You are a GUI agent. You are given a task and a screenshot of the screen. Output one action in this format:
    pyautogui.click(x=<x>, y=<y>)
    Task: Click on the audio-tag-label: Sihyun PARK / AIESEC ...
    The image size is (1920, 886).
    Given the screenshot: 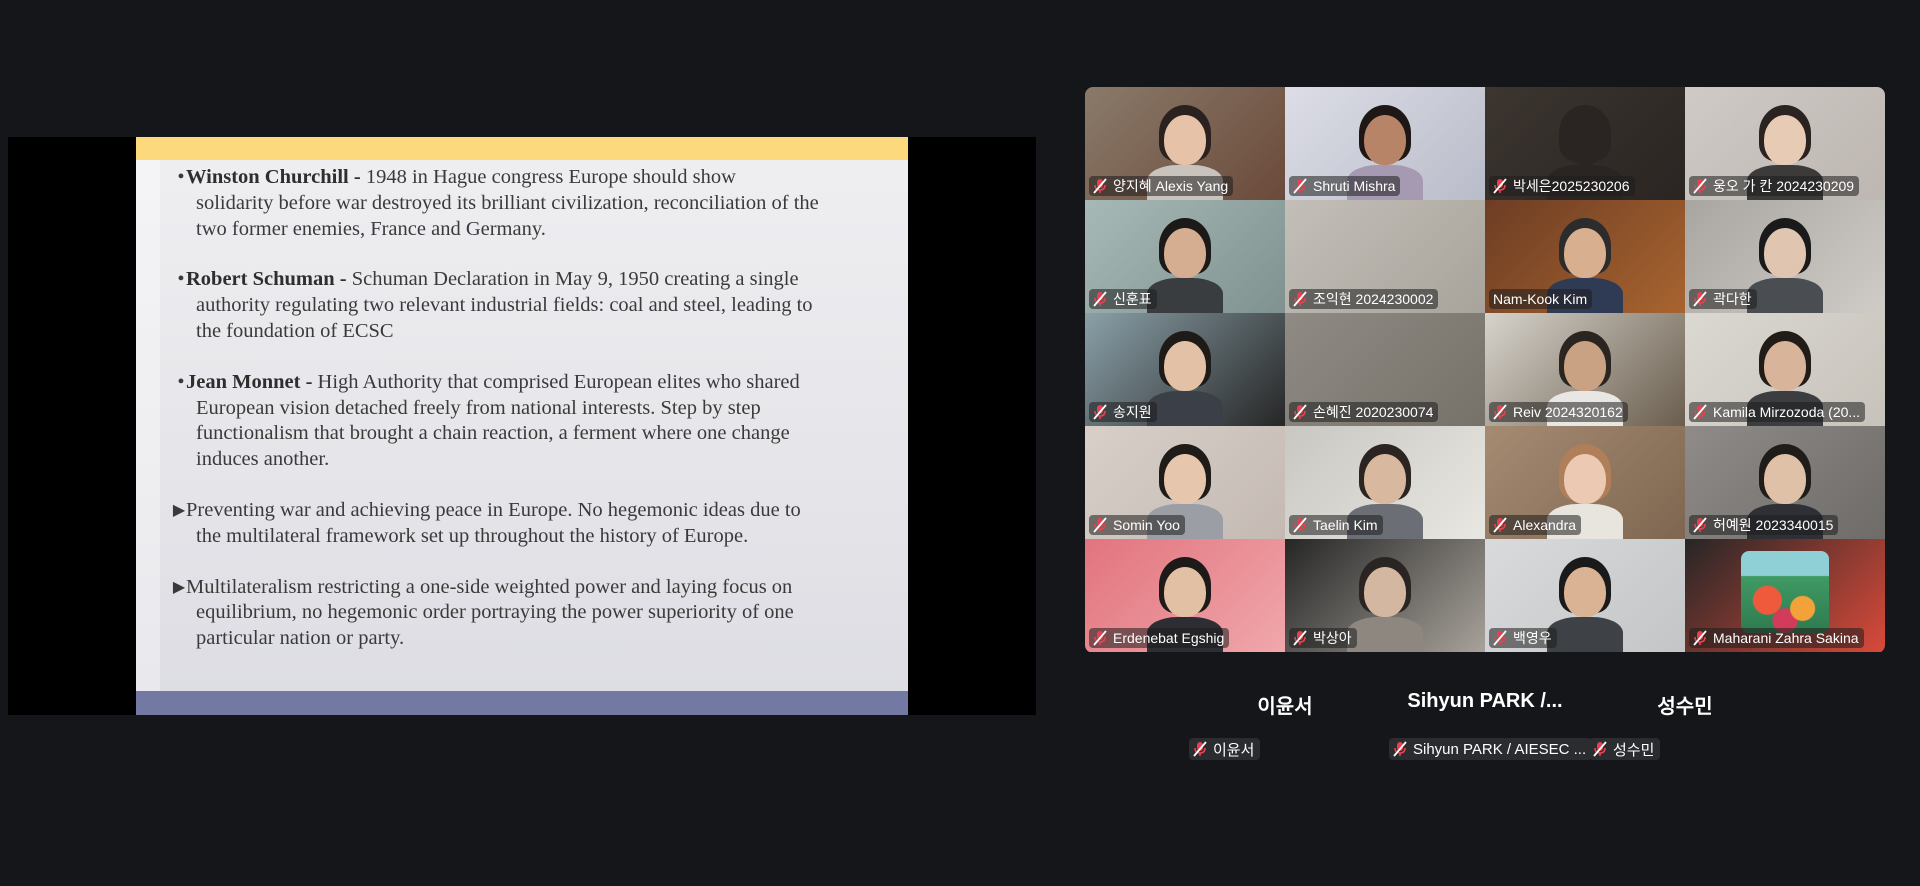 What is the action you would take?
    pyautogui.click(x=1500, y=749)
    